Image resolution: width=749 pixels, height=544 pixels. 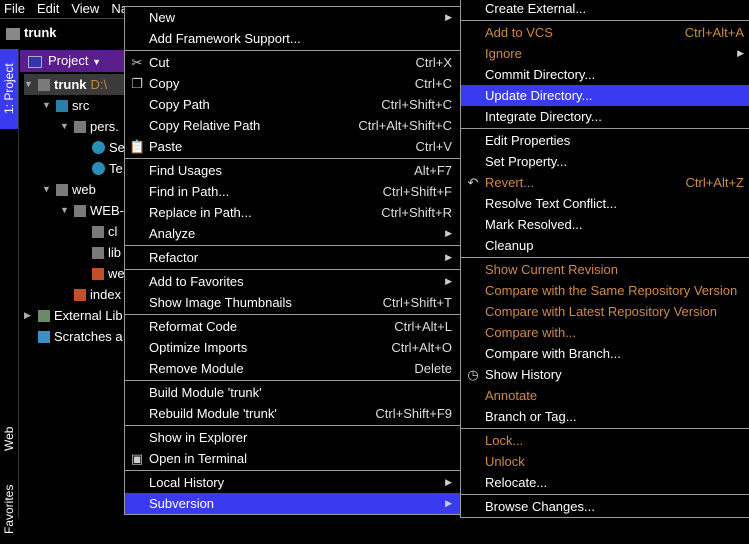 What do you see at coordinates (187, 482) in the screenshot?
I see `menu-item-label: Local History` at bounding box center [187, 482].